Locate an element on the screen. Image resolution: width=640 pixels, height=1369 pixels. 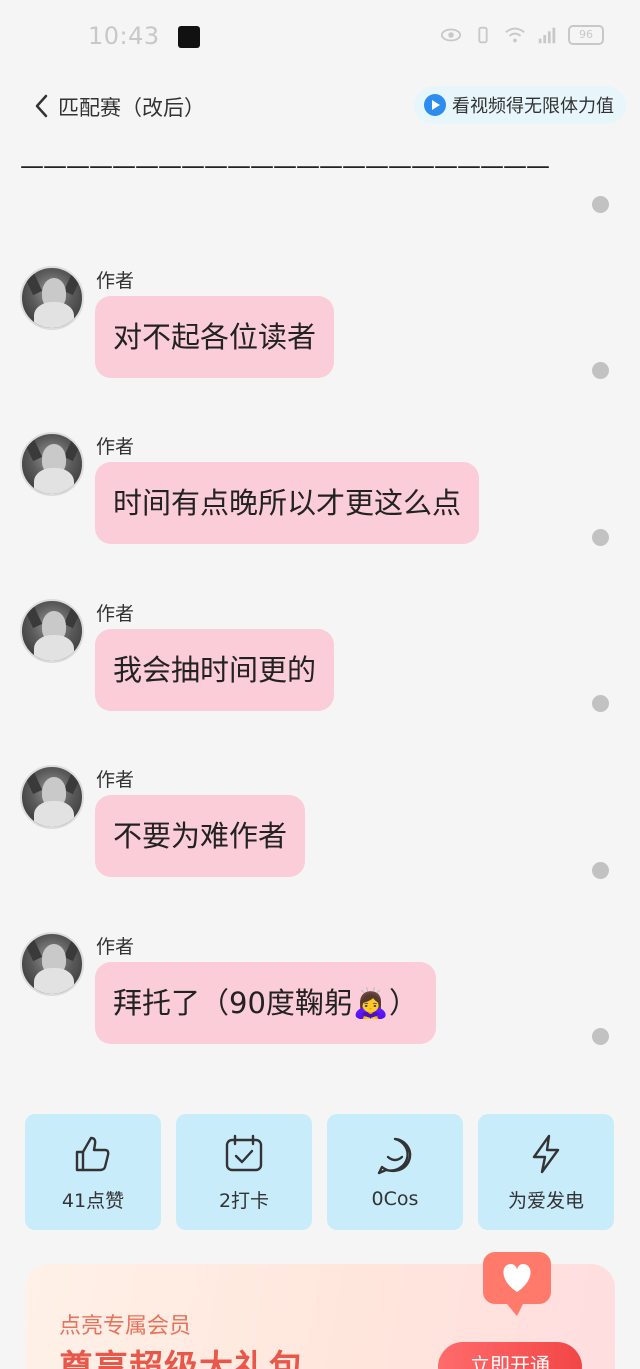
message-bubble: 不要为难作者 is located at coordinates (200, 836).